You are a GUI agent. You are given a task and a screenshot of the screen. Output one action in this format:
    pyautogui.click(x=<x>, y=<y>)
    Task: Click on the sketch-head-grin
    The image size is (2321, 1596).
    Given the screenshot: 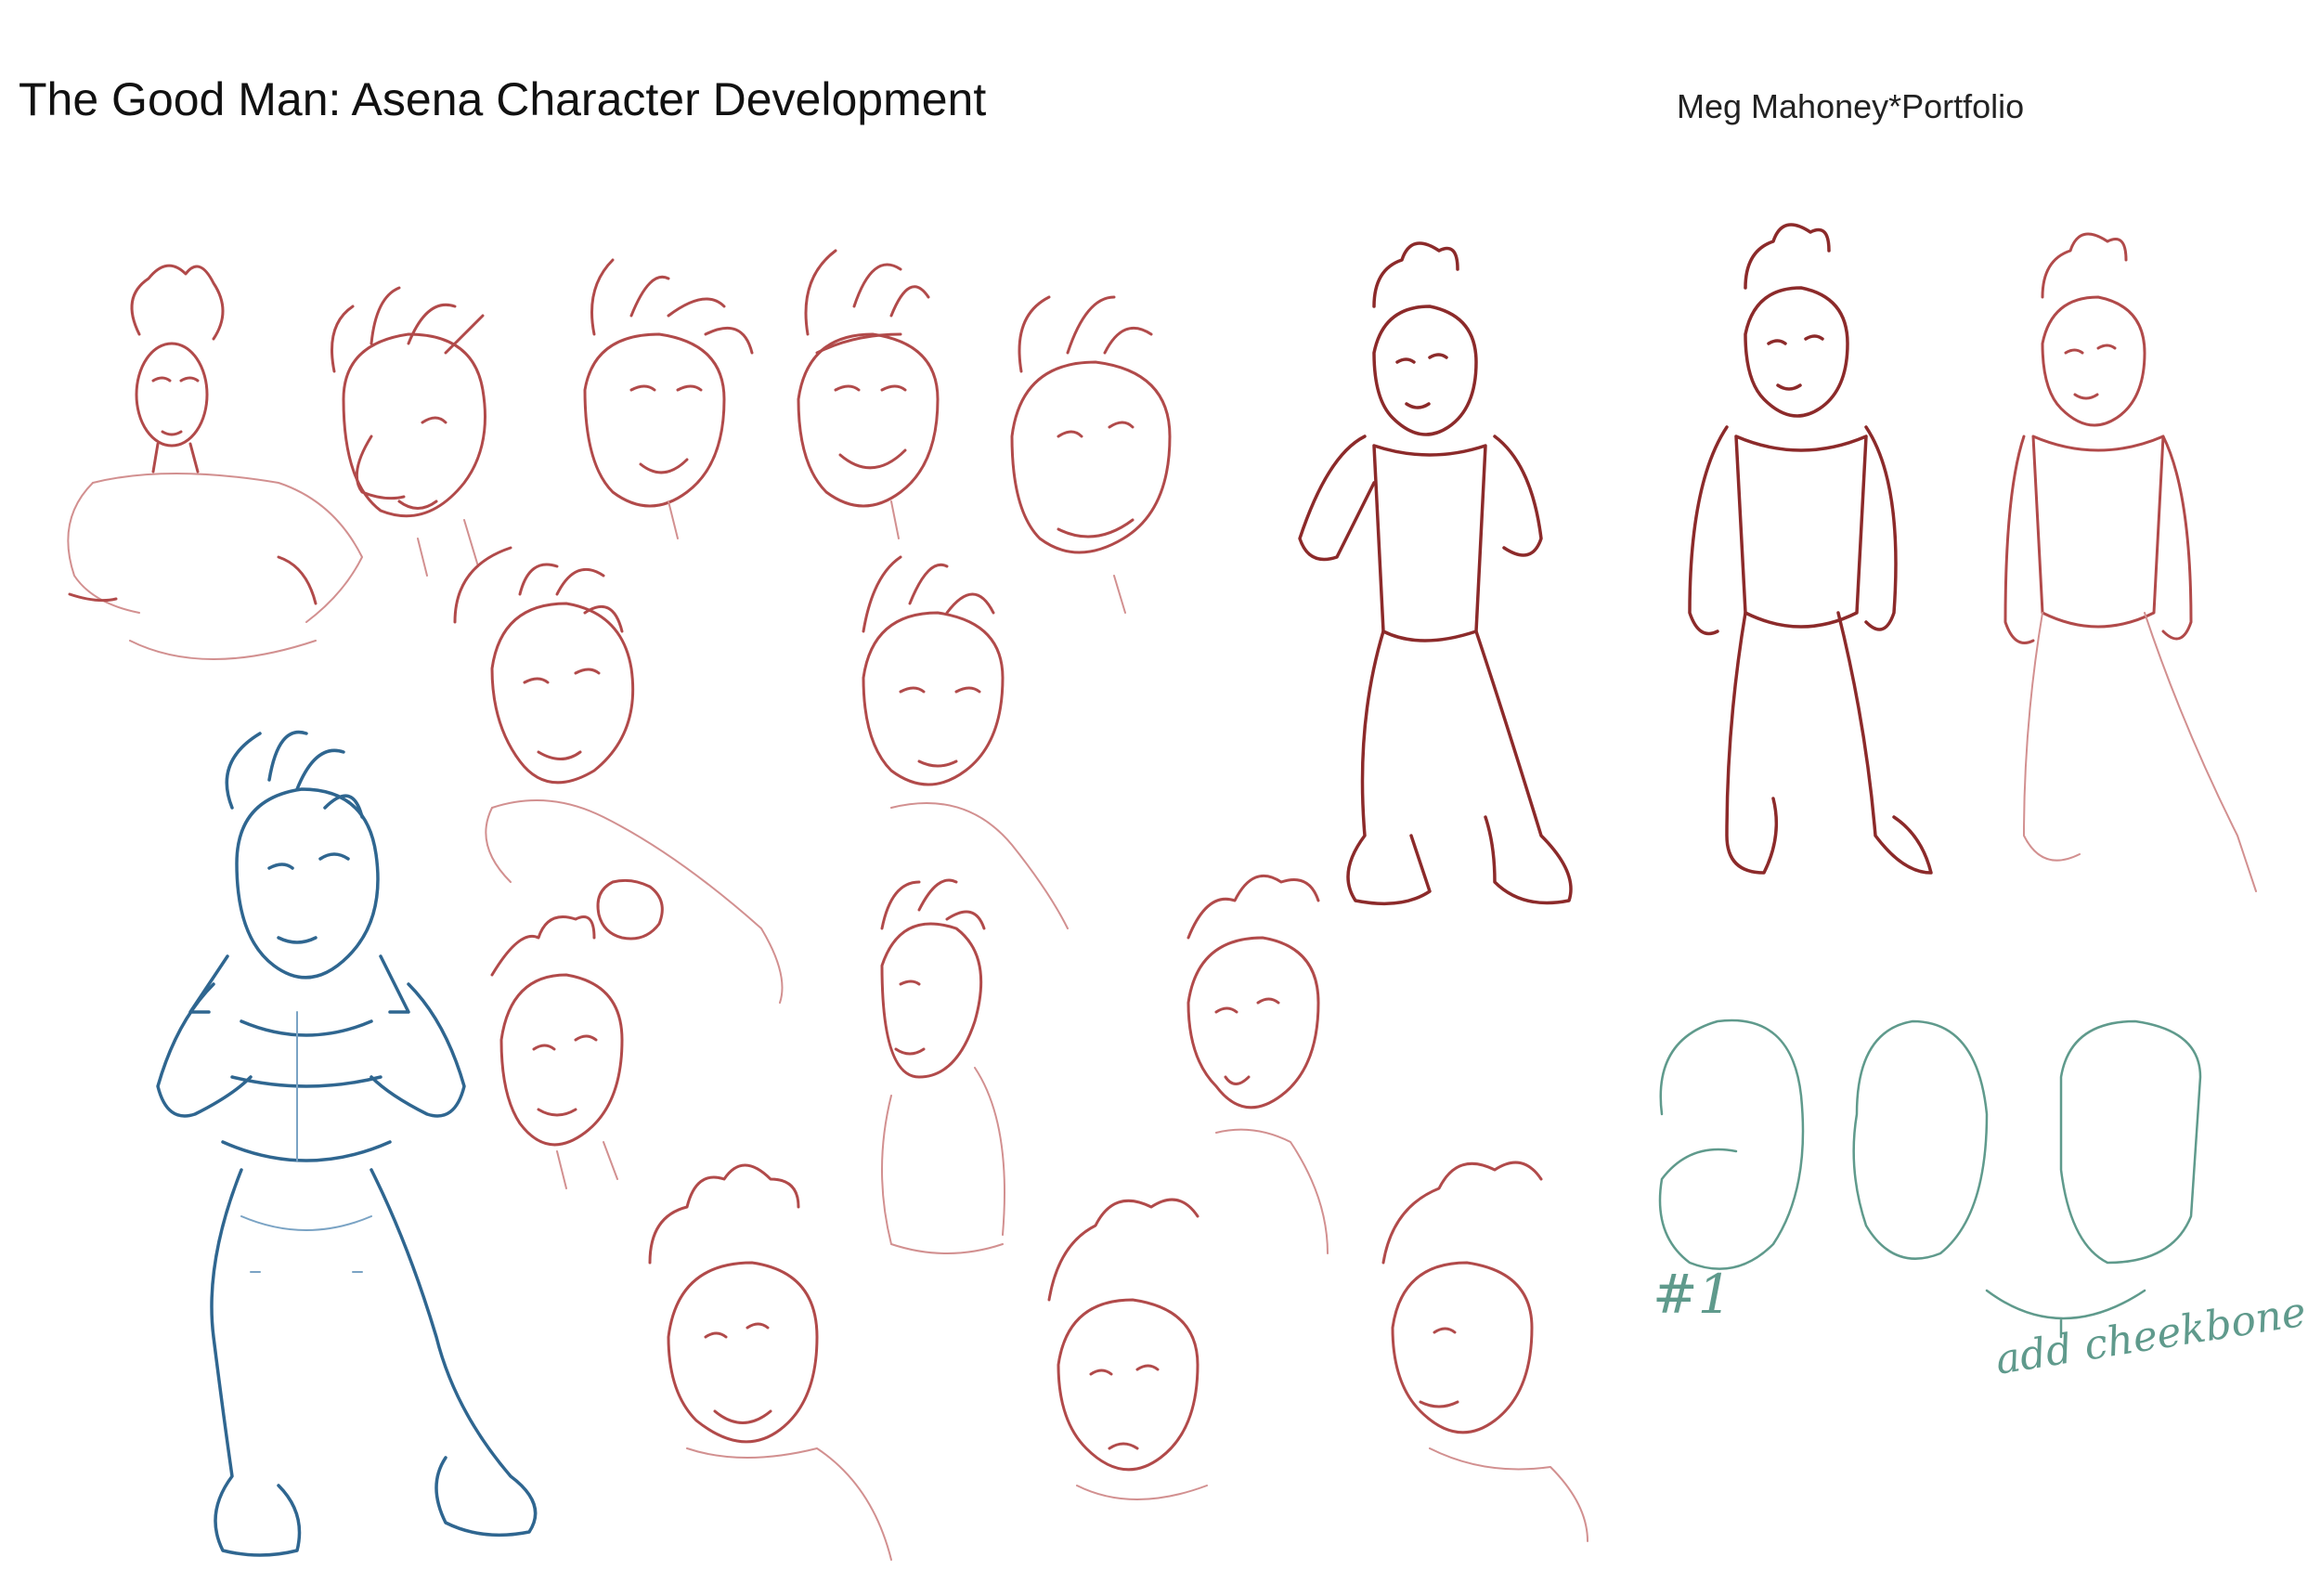 What is the action you would take?
    pyautogui.click(x=668, y=399)
    